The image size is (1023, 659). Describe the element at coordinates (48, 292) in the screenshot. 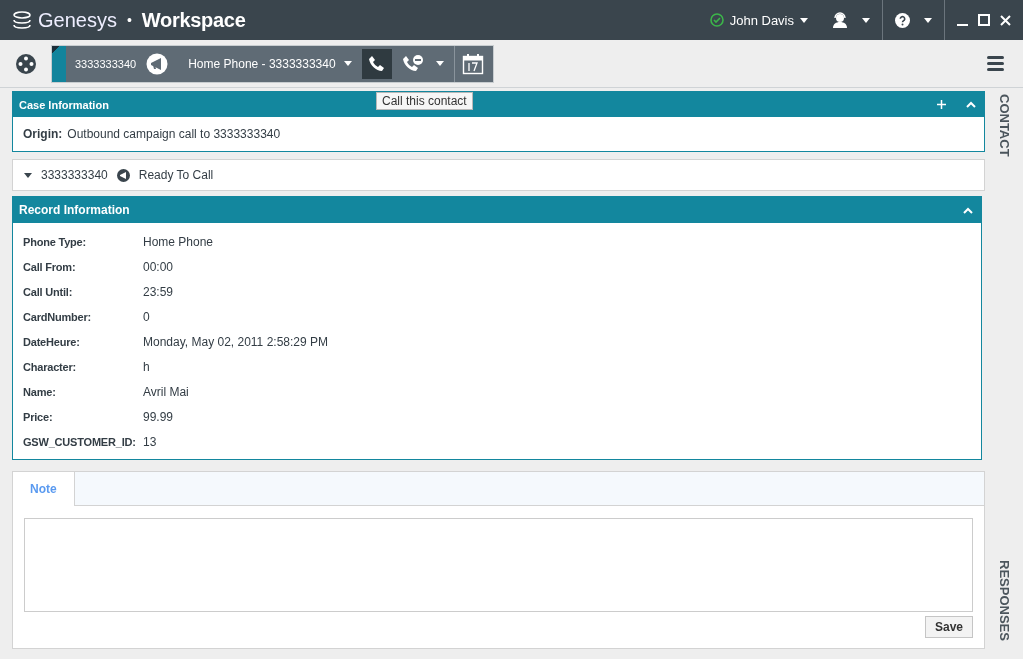

I see `field-label: Call Until:` at that location.